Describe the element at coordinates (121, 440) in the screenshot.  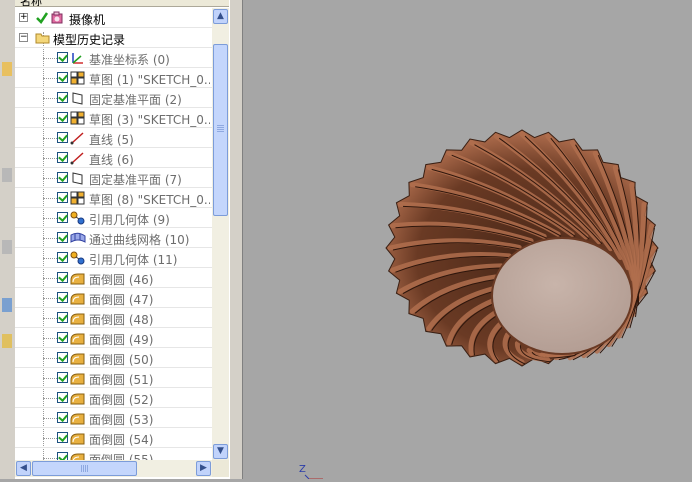
I see `tree-item-label: 面倒圆 (54)` at that location.